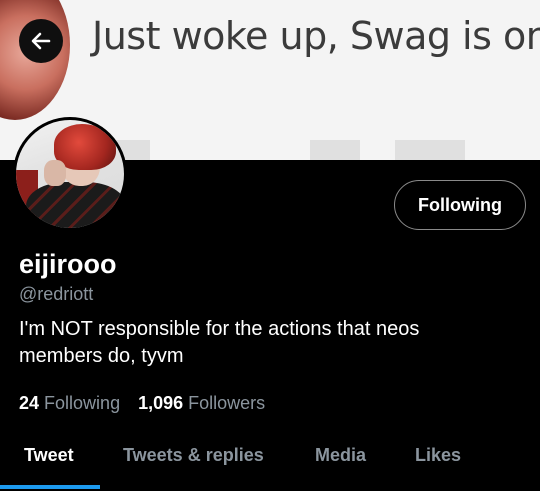 This screenshot has height=491, width=540. I want to click on banner-caption: Just woke up, Swag is on, so click(316, 36).